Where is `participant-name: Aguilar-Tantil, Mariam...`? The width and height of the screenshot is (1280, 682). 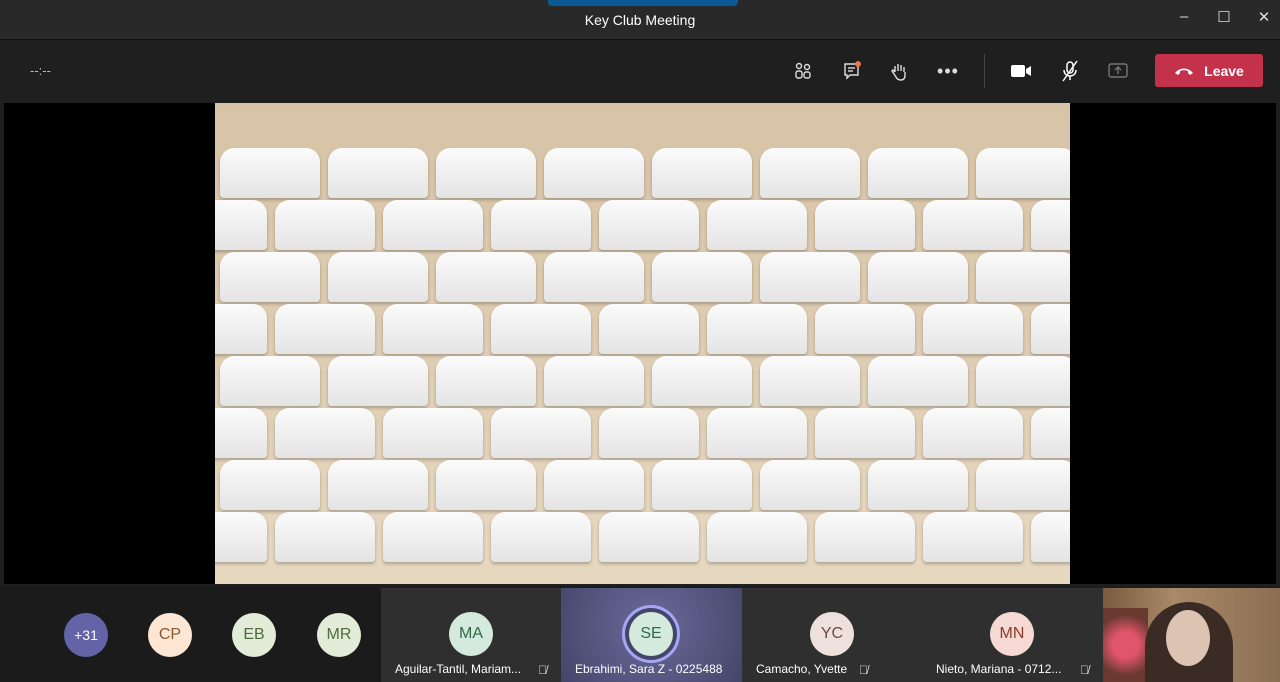 participant-name: Aguilar-Tantil, Mariam... is located at coordinates (458, 669).